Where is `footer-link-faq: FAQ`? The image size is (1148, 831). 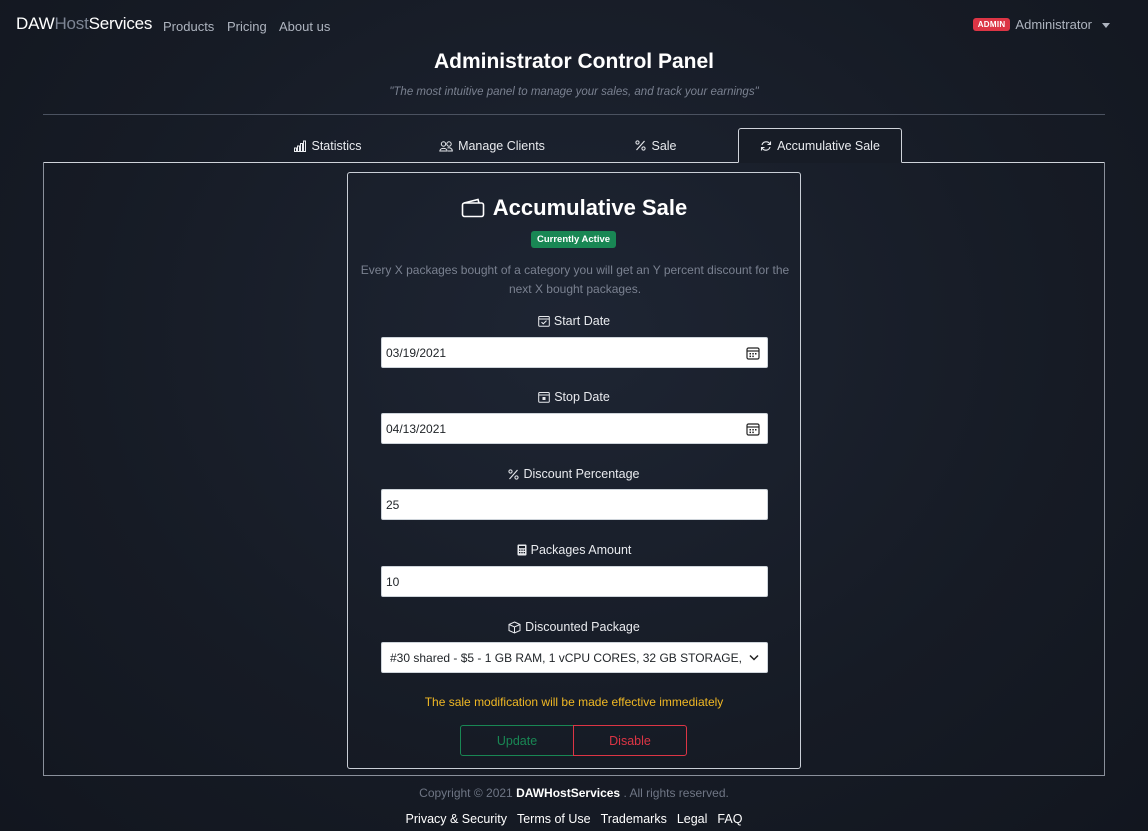
footer-link-faq: FAQ is located at coordinates (729, 819).